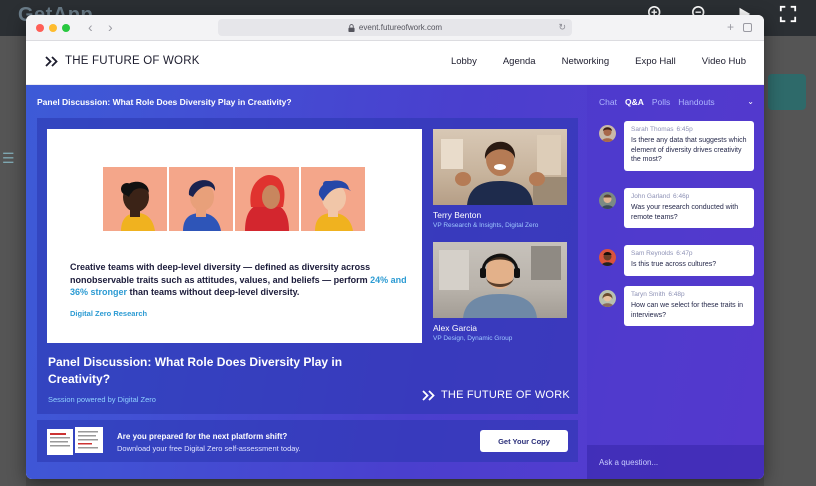  What do you see at coordinates (750, 101) in the screenshot?
I see `chevron-down-icon: ⌄` at bounding box center [750, 101].